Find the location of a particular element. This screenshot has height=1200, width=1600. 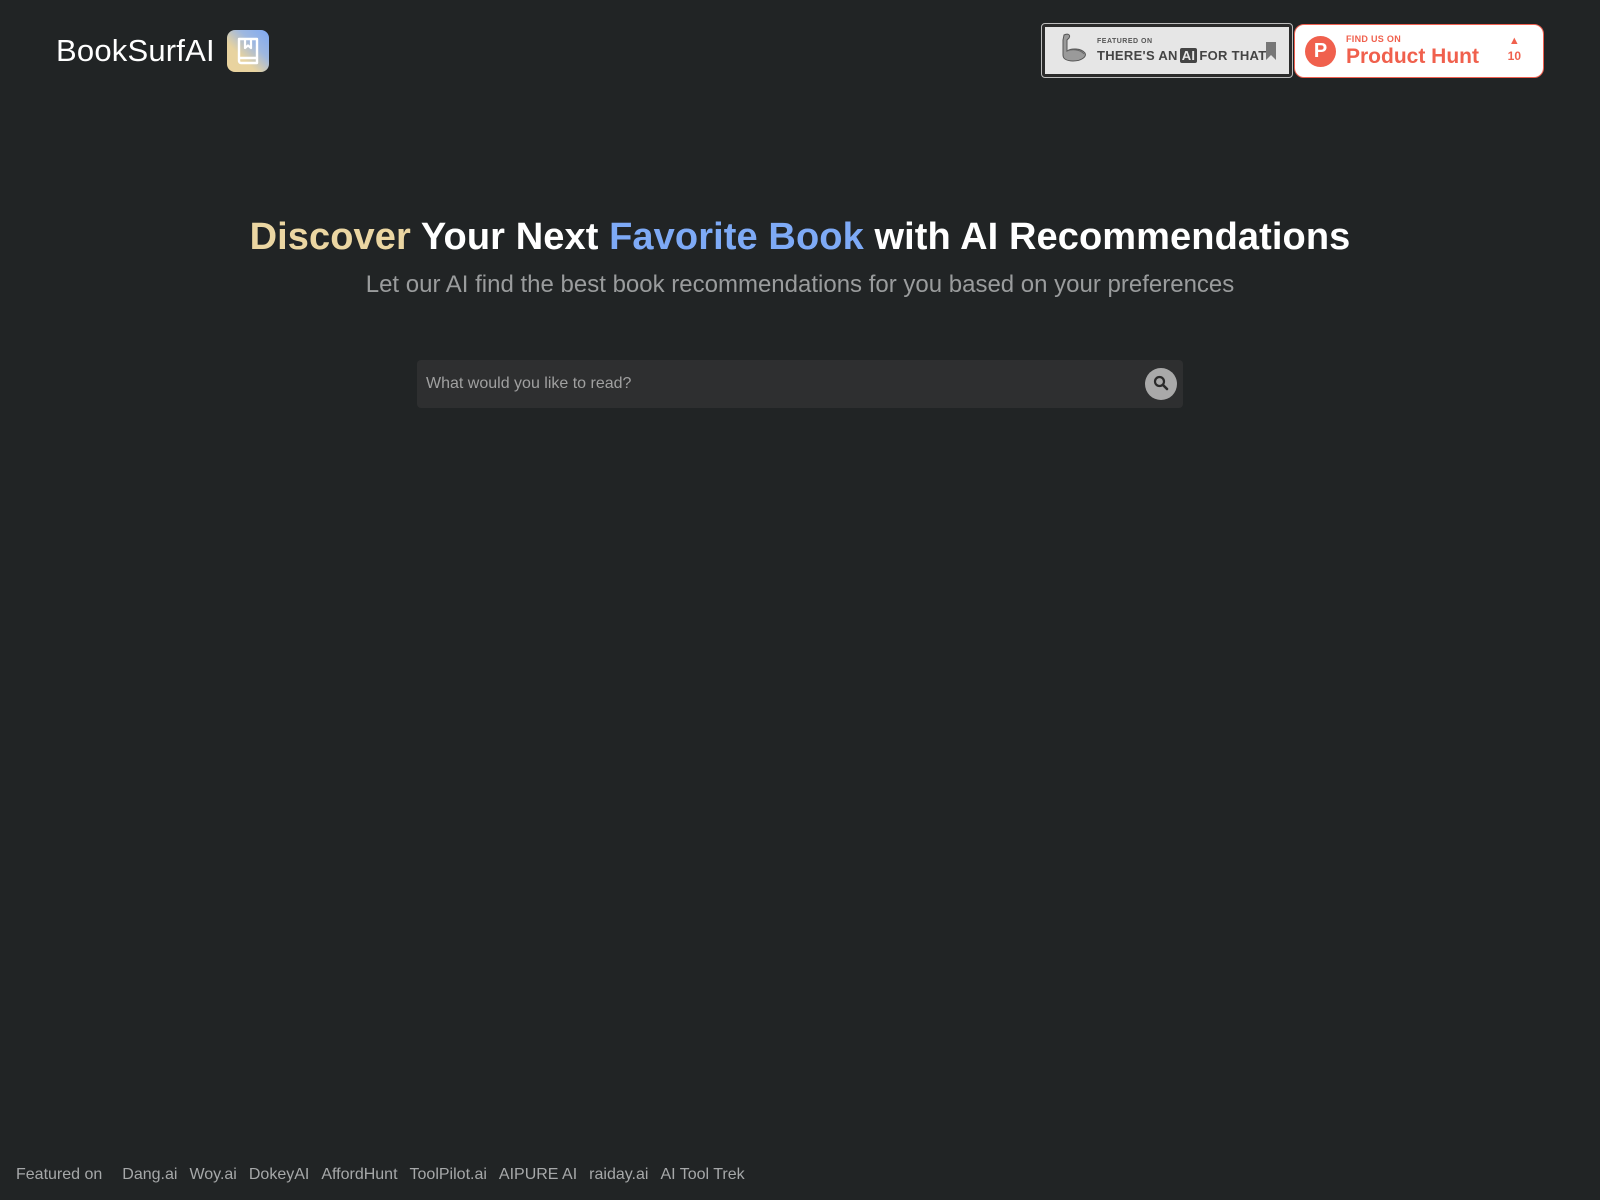

title-text-1: Your Next is located at coordinates (510, 237).